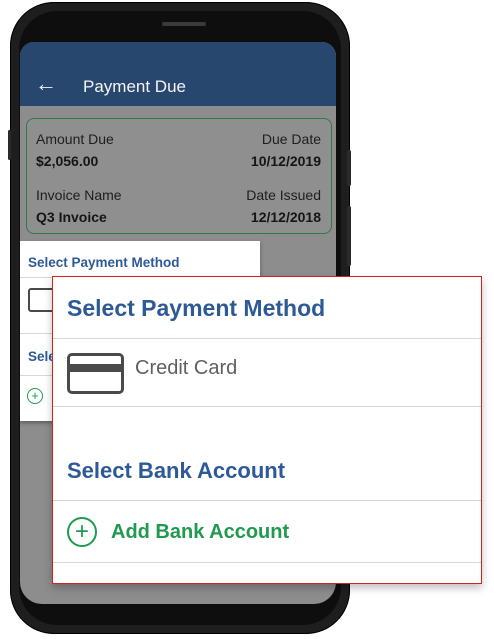 This screenshot has height=639, width=494. Describe the element at coordinates (291, 139) in the screenshot. I see `due-date-label: Due Date` at that location.